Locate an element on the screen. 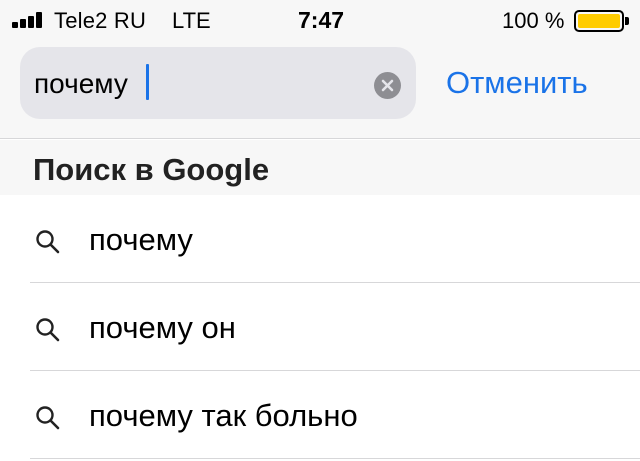  suggestion-text: почему is located at coordinates (141, 239).